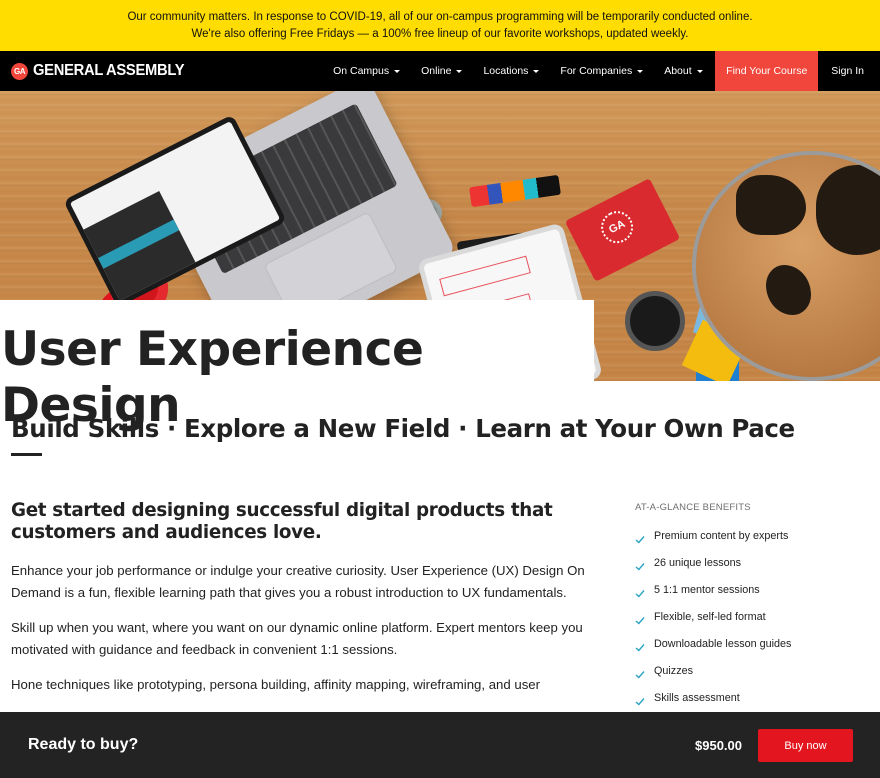 The width and height of the screenshot is (880, 778). Describe the element at coordinates (710, 617) in the screenshot. I see `benefit-label: Flexible, self-led format` at that location.